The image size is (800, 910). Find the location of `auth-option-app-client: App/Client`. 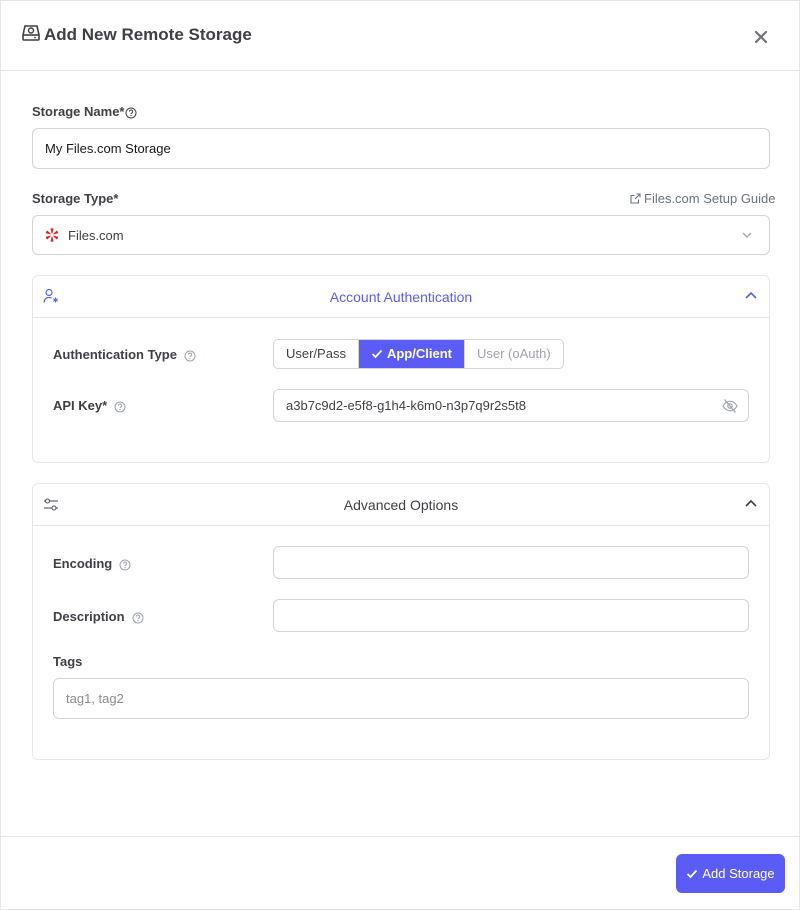

auth-option-app-client: App/Client is located at coordinates (411, 354).